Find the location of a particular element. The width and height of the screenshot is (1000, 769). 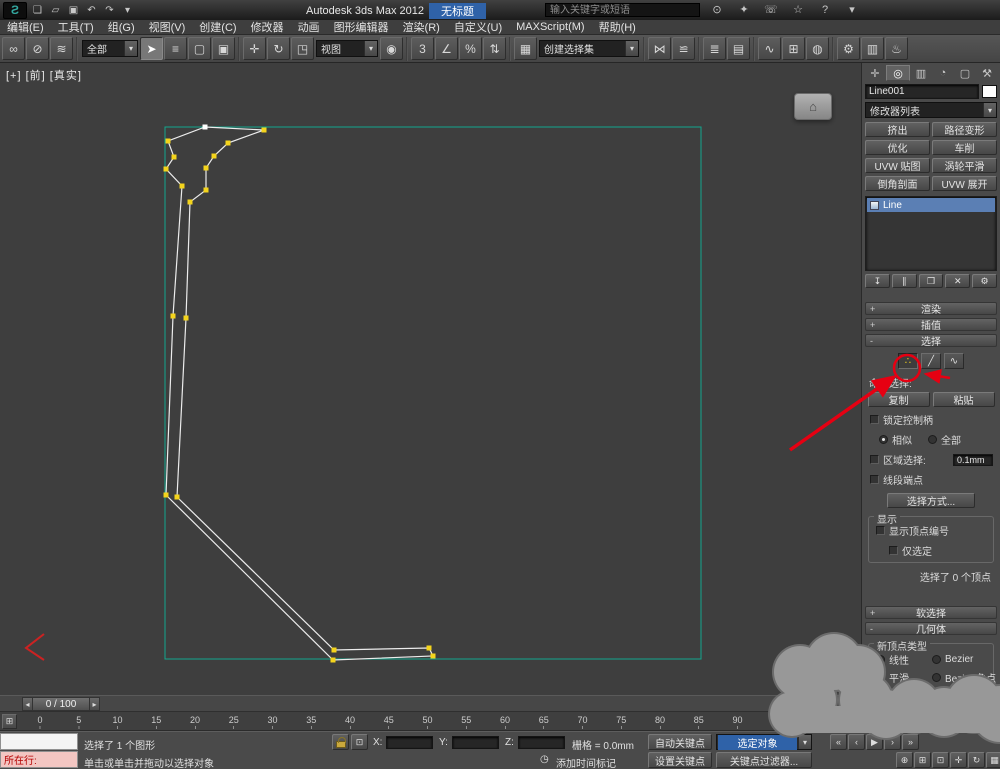

search-input is located at coordinates (622, 10).